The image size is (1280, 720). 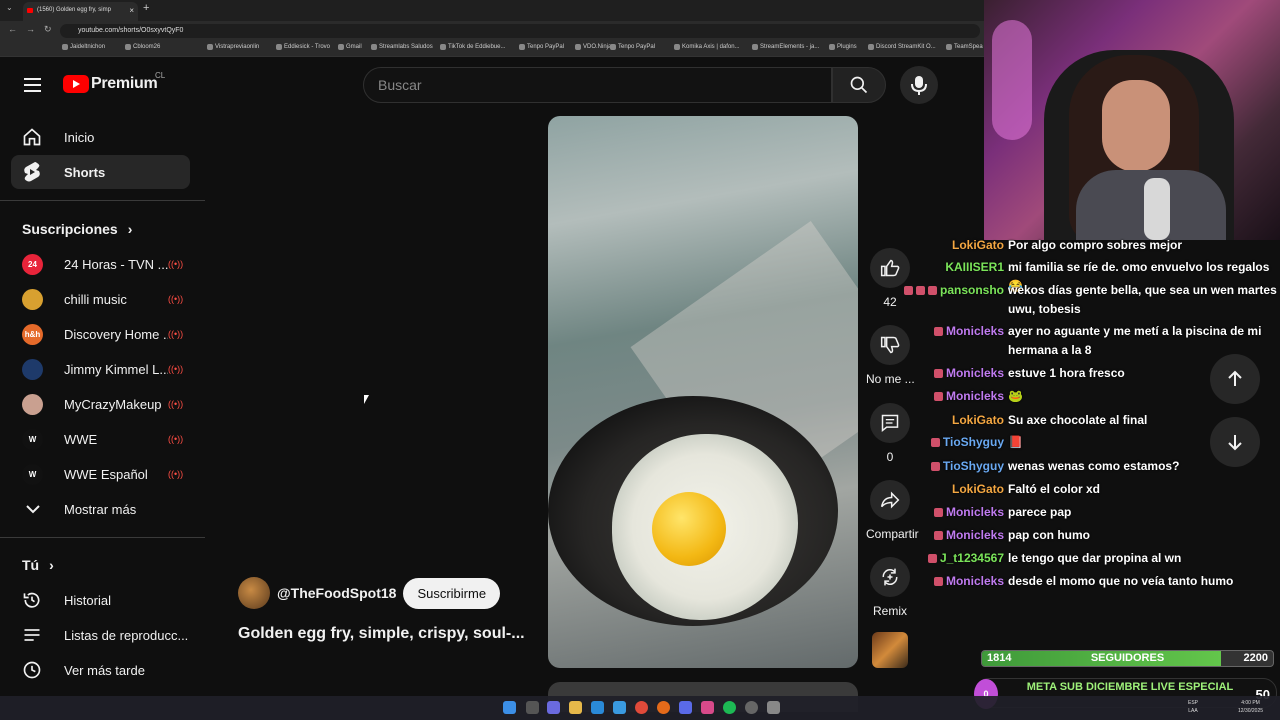 What do you see at coordinates (100, 439) in the screenshot?
I see `subscription-item: W WWE ((•))` at bounding box center [100, 439].